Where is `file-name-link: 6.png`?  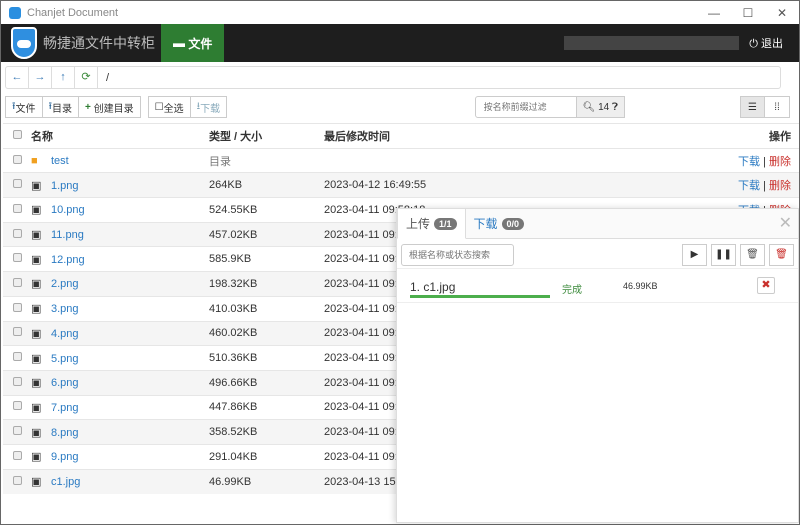 file-name-link: 6.png is located at coordinates (65, 383).